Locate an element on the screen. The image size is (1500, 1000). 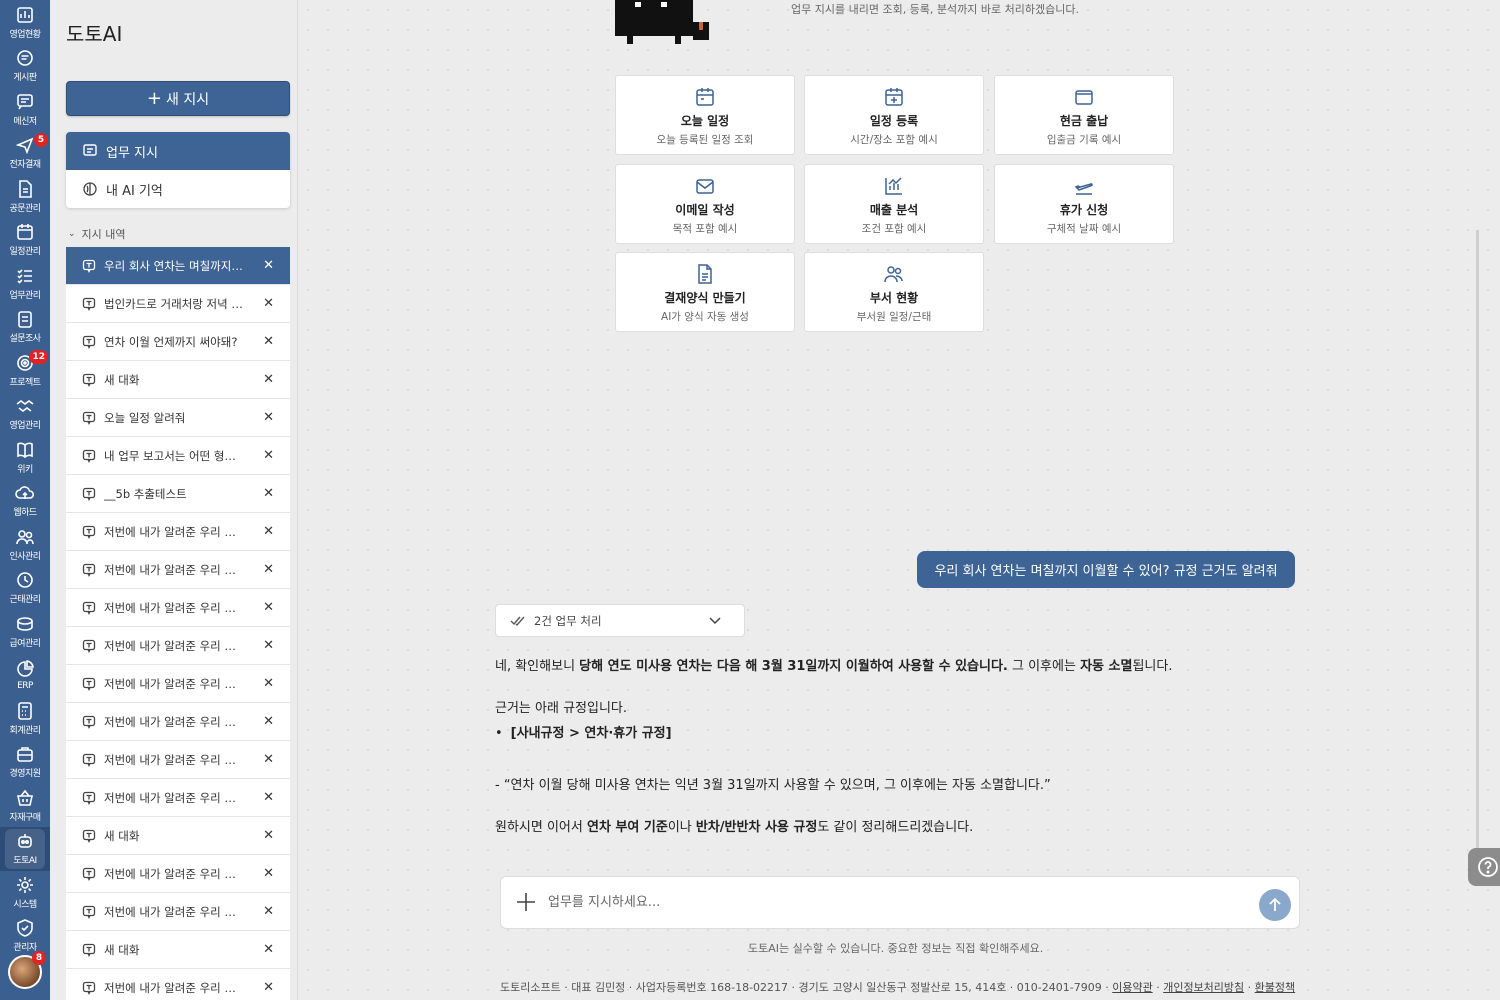
main-scrollbar is located at coordinates (1477, 540).